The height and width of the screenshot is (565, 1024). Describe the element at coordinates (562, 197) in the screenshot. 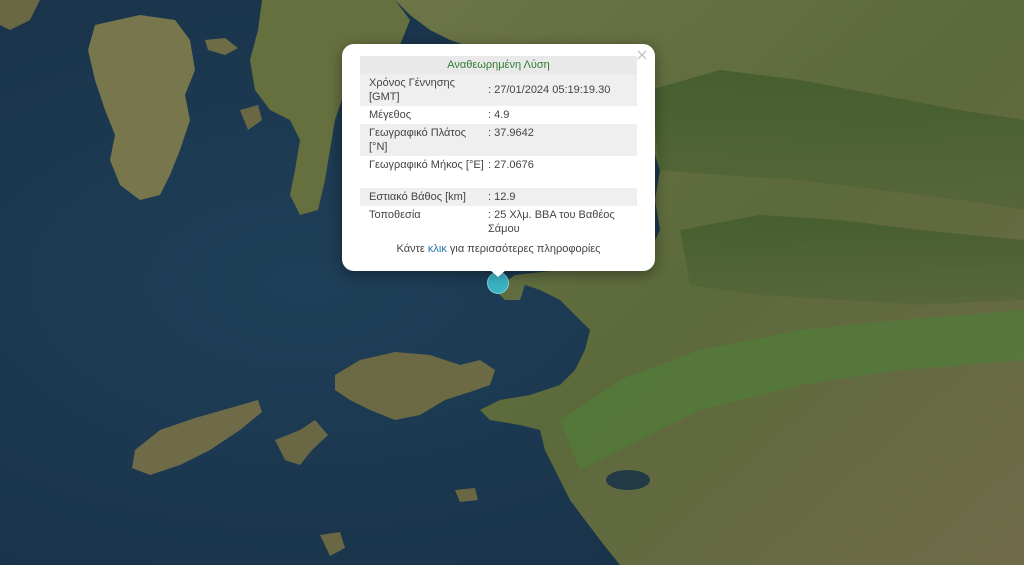

I see `row-value: : 12.9` at that location.